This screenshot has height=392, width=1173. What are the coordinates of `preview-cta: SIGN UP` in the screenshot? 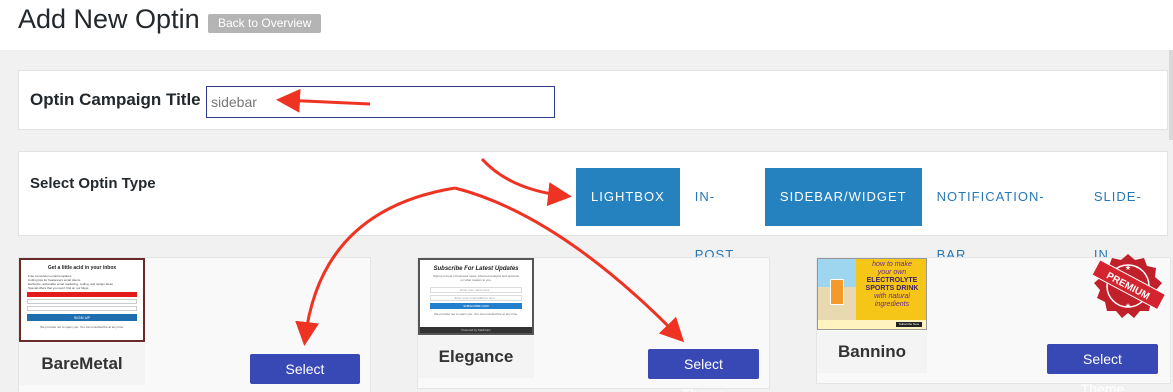 It's located at (82, 317).